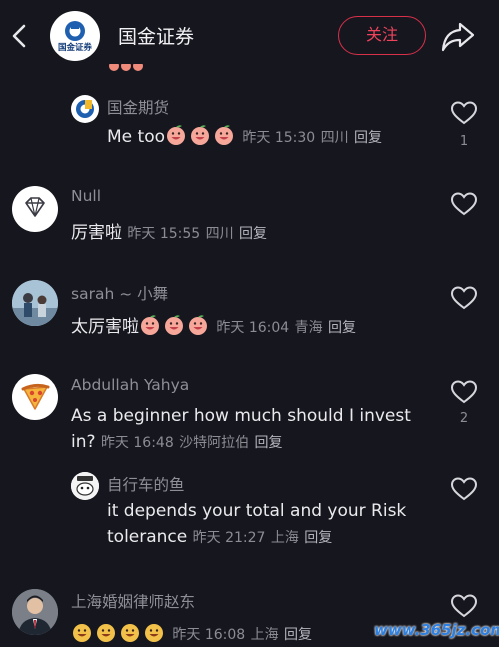 Image resolution: width=499 pixels, height=647 pixels. I want to click on comment-text-line: 昨天 16:08 上海 回复, so click(191, 632).